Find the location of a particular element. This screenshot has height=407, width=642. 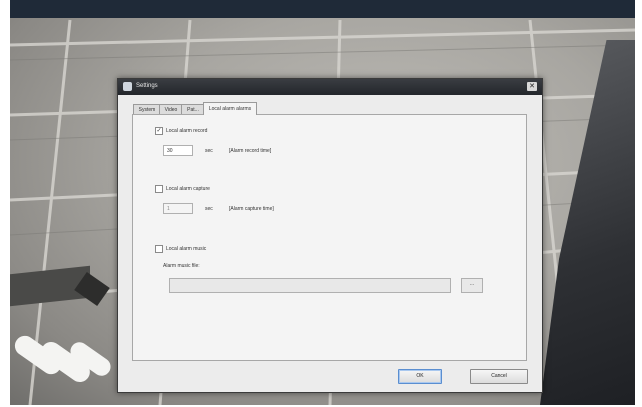

alarm-capture-time-hint: [Alarm capture time] is located at coordinates (251, 209).